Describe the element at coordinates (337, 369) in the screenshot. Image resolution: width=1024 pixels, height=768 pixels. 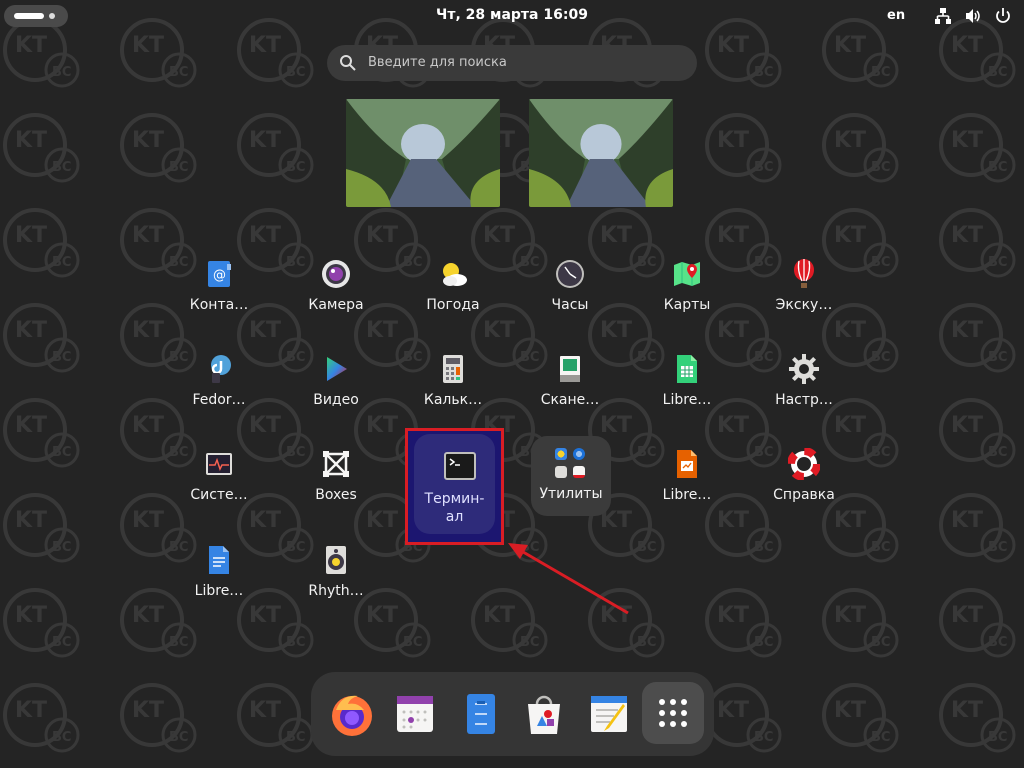
I see `video-play-icon` at that location.